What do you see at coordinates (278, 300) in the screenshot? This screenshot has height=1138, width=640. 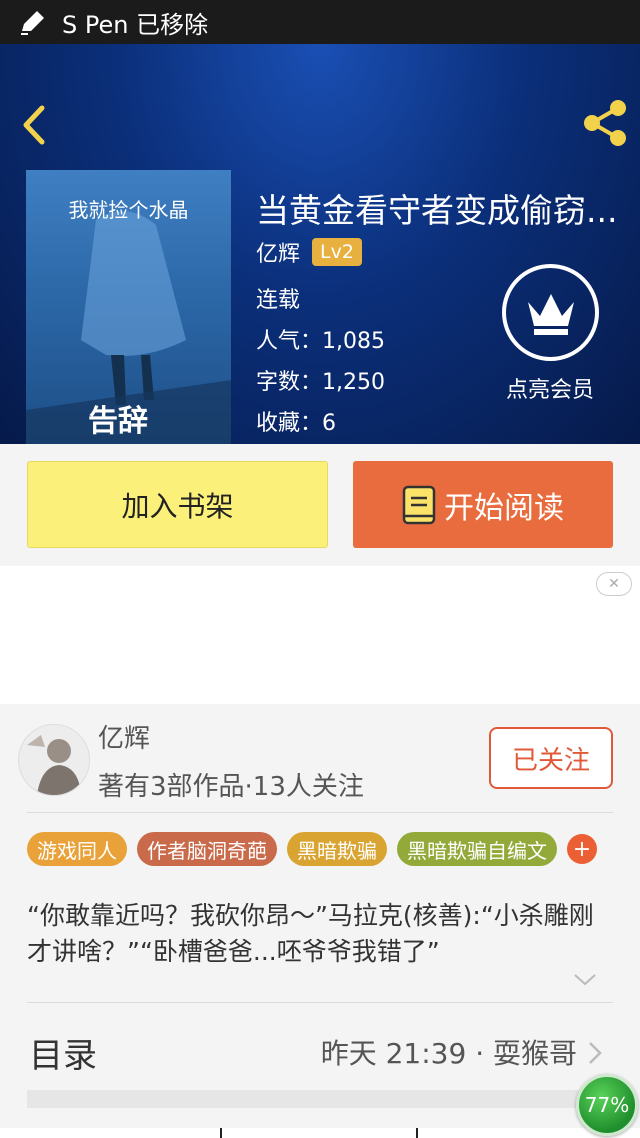 I see `serial-status: 连载` at bounding box center [278, 300].